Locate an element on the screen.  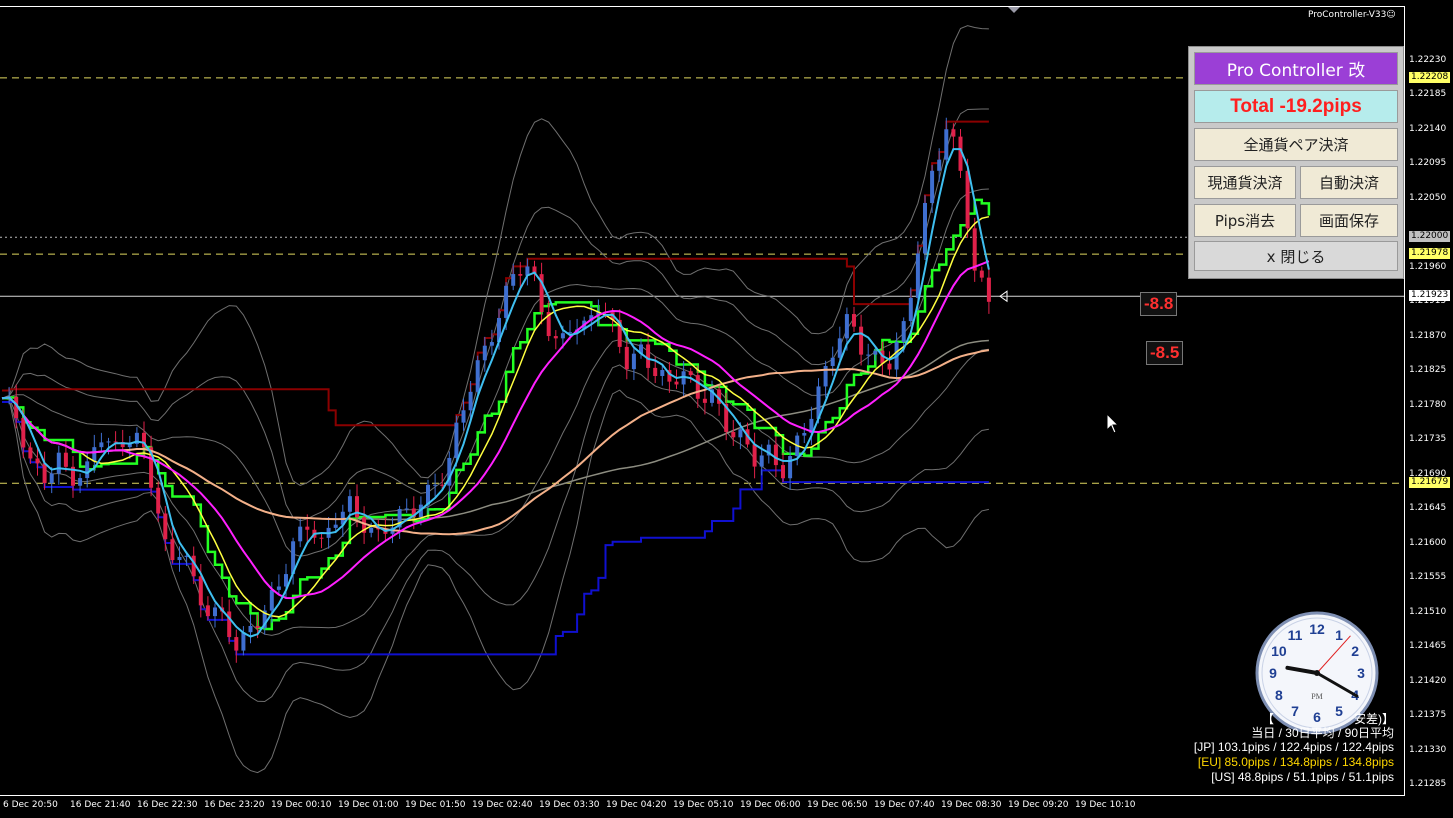
price-tick-label: 1.21645 is located at coordinates (1428, 508).